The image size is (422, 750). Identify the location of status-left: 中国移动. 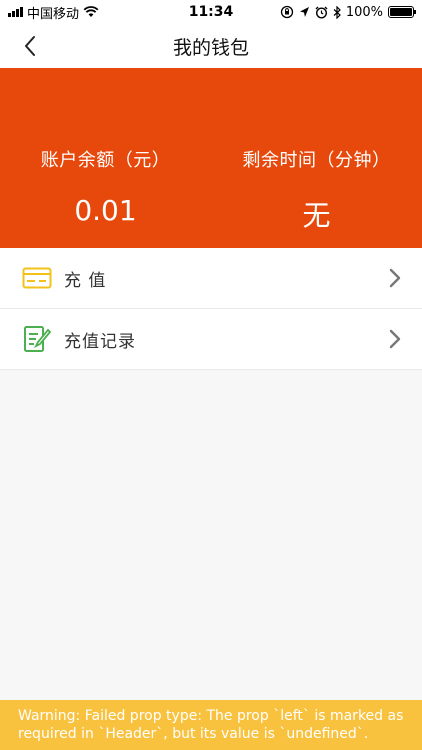
(53, 12).